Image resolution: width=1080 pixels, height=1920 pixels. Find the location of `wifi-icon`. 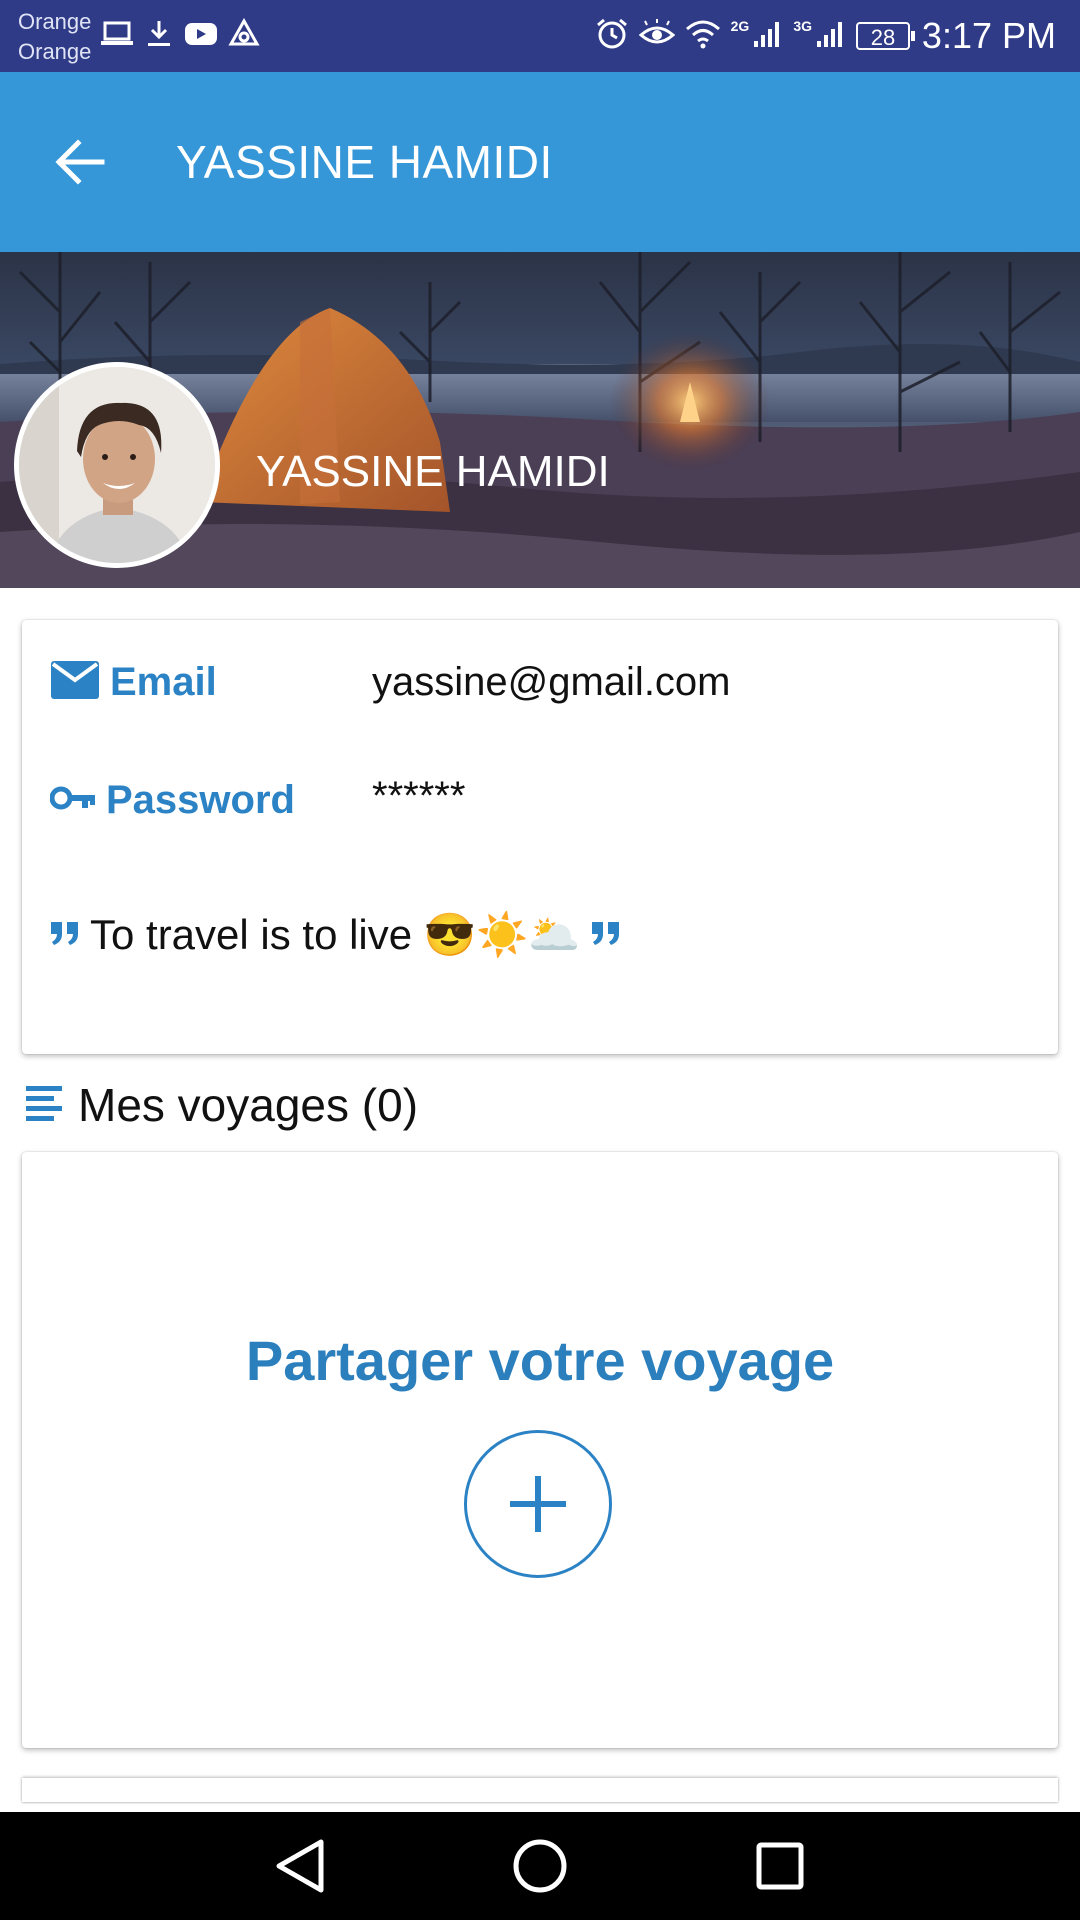

wifi-icon is located at coordinates (703, 36).